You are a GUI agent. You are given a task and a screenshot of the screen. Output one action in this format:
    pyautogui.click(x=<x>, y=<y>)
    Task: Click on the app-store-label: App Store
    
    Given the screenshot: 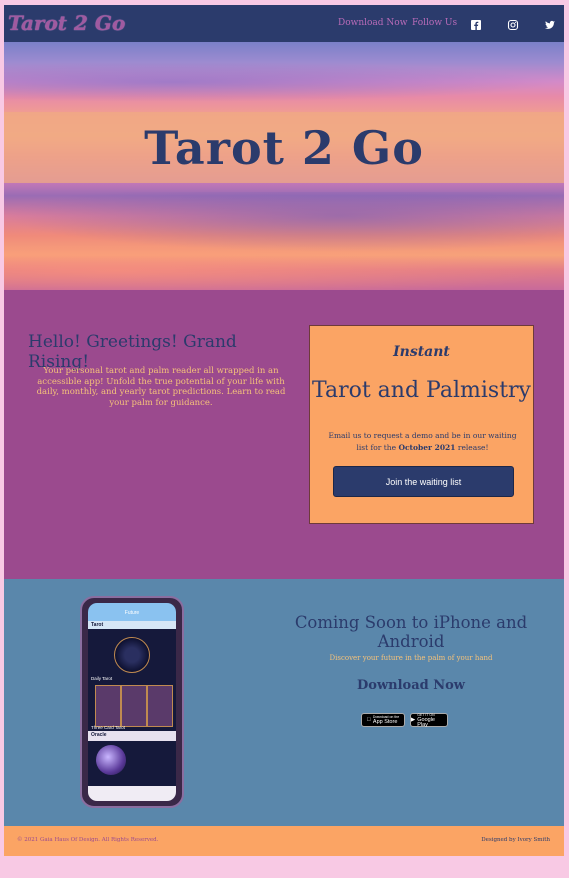 What is the action you would take?
    pyautogui.click(x=383, y=722)
    